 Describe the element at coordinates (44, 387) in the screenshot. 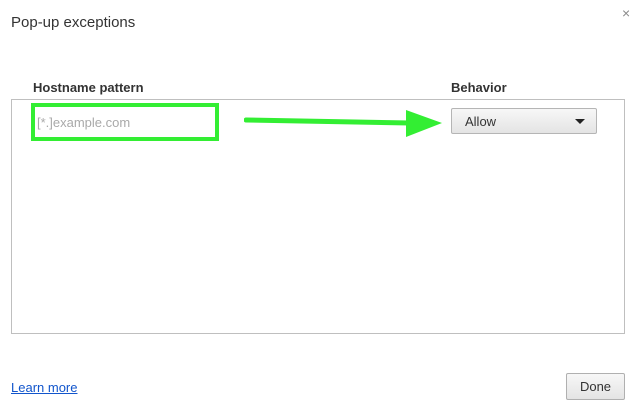

I see `learn-more-link: Learn more` at that location.